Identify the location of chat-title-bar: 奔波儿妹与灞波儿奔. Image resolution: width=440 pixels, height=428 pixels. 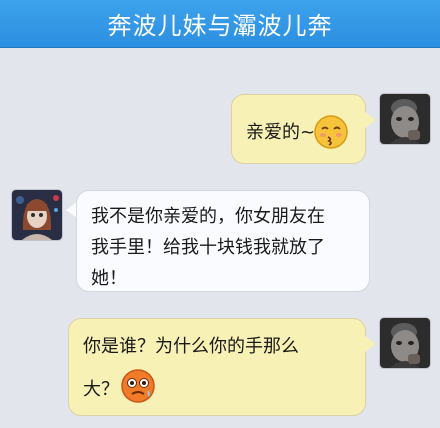
(220, 24).